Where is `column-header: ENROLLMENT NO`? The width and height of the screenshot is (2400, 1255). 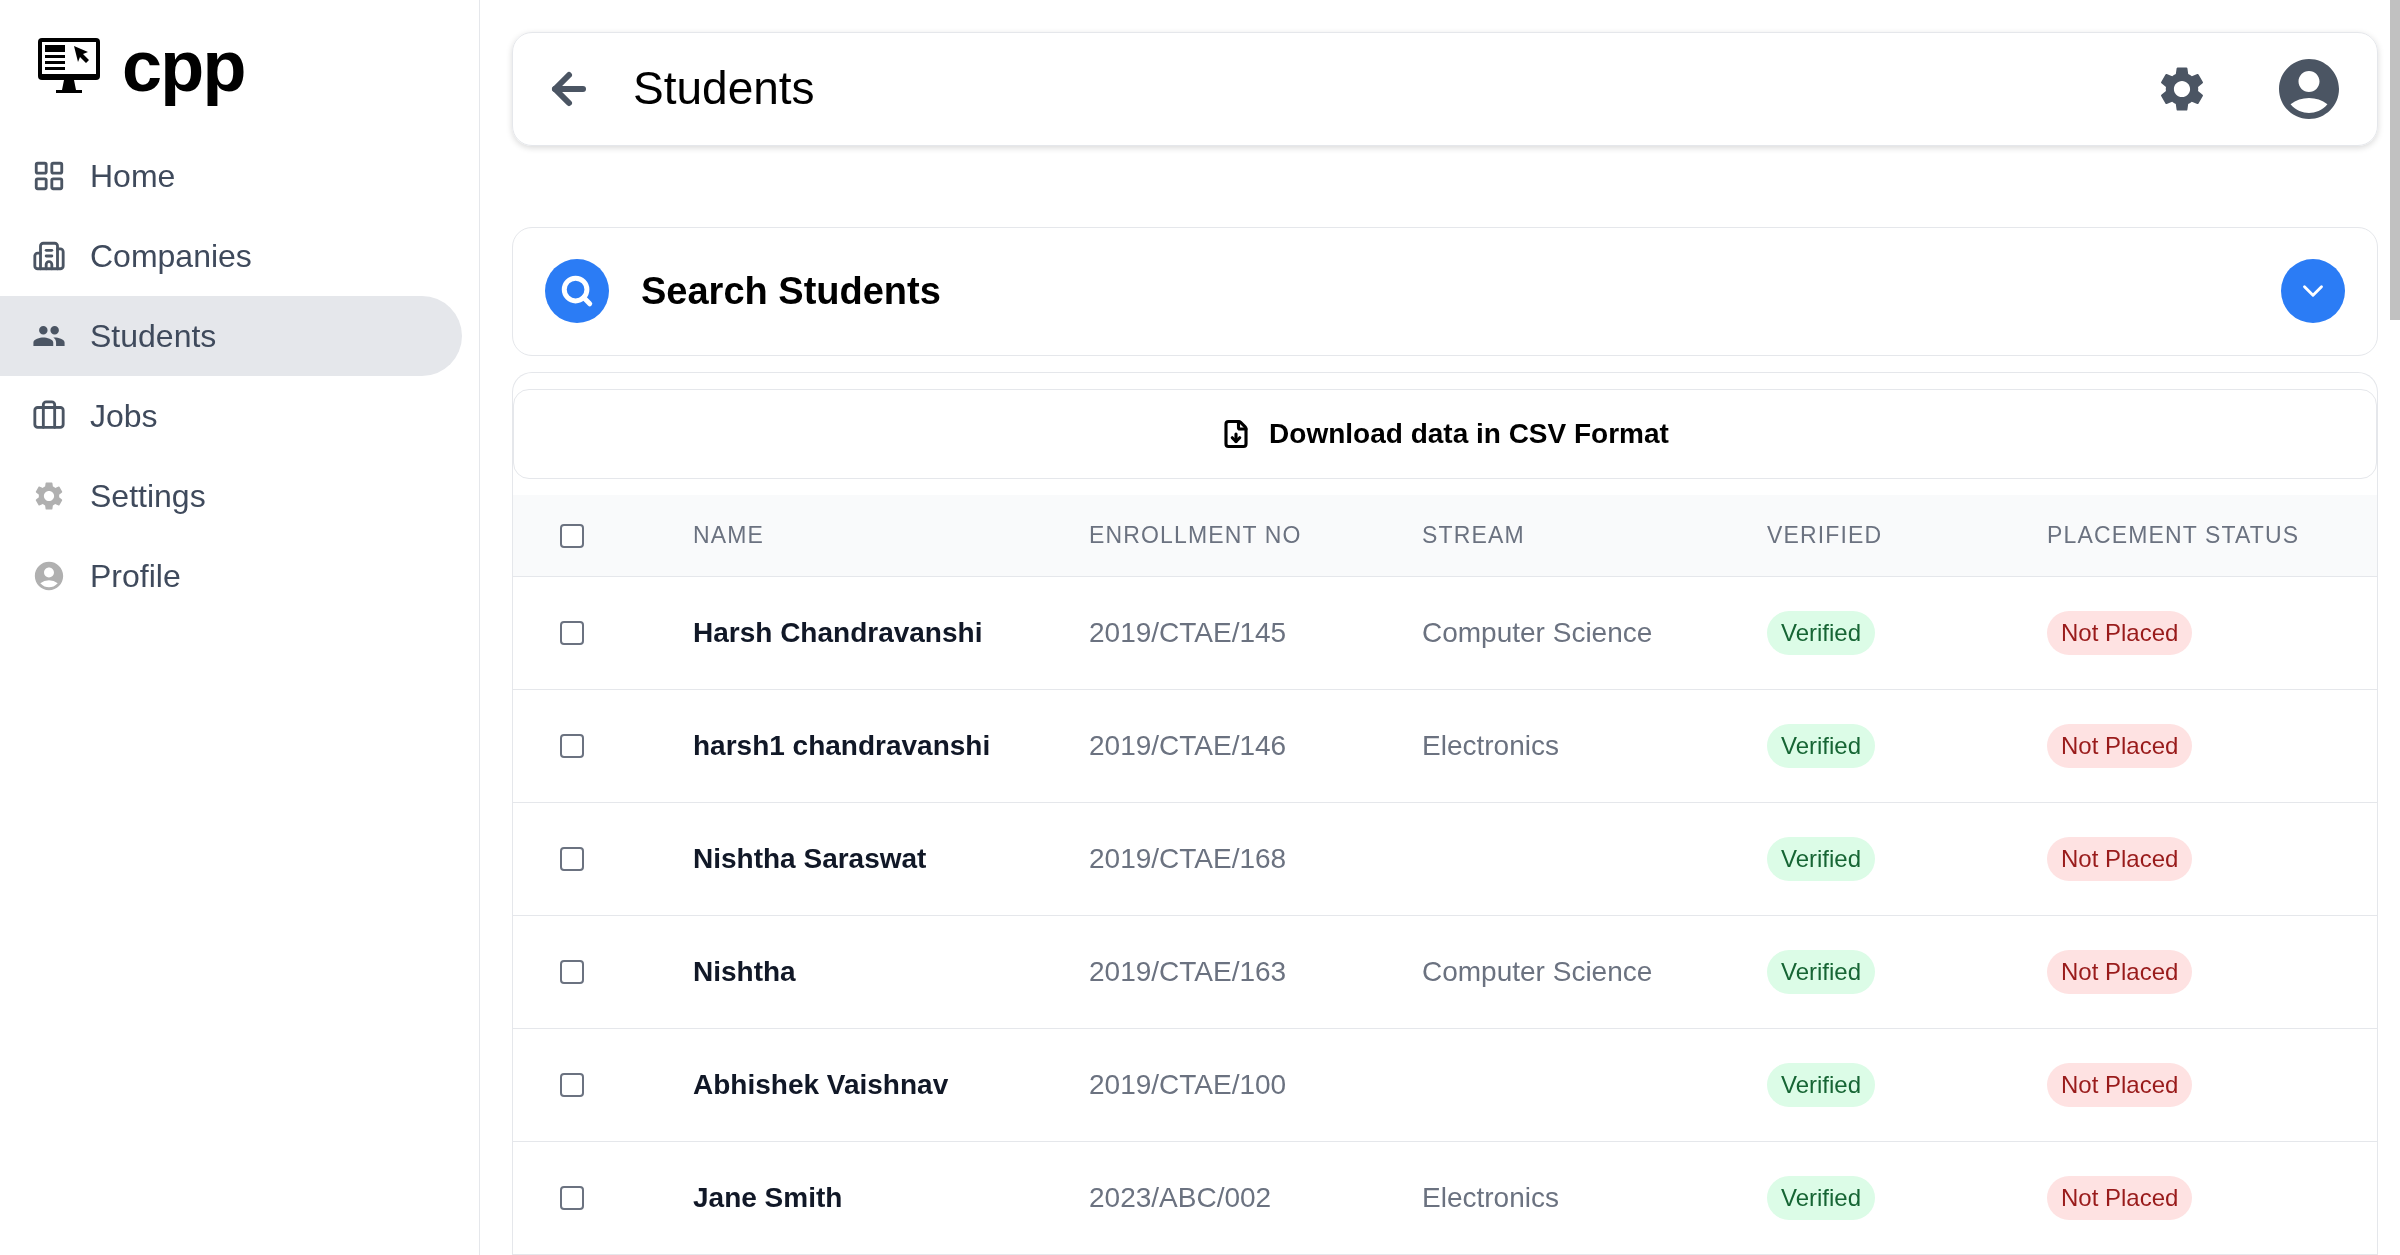 column-header: ENROLLMENT NO is located at coordinates (1195, 536).